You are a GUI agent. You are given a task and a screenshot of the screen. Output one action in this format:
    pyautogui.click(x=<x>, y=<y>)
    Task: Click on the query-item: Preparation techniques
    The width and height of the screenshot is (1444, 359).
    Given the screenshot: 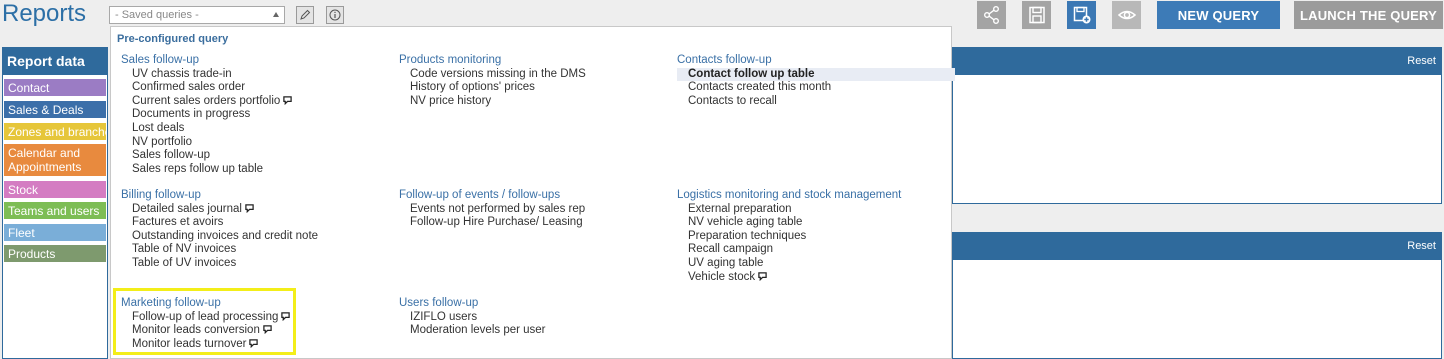 What is the action you would take?
    pyautogui.click(x=789, y=237)
    